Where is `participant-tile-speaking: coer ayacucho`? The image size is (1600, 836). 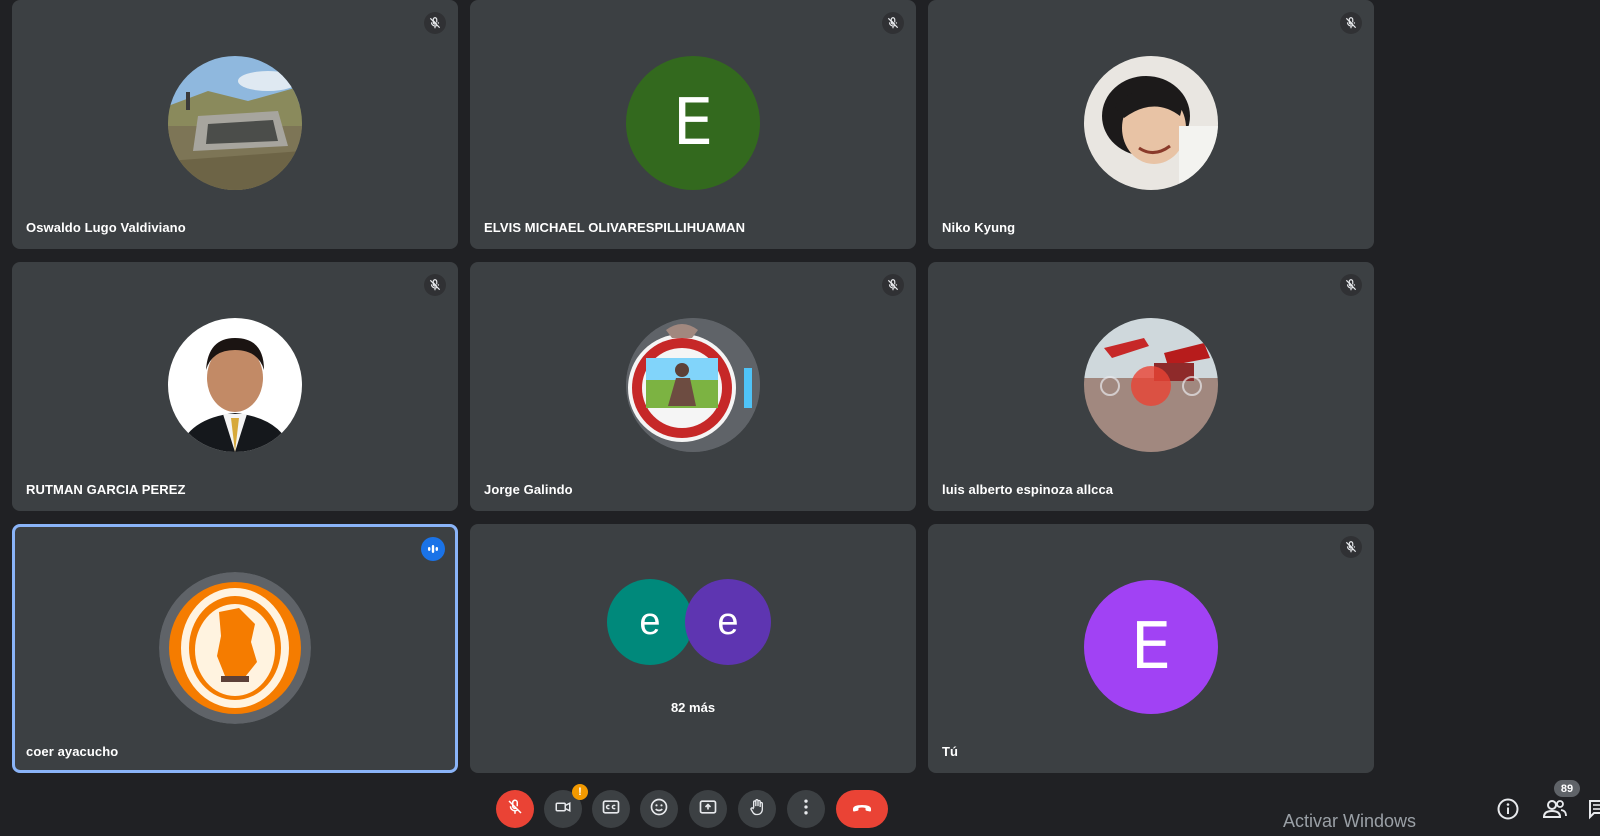
participant-tile-speaking: coer ayacucho is located at coordinates (235, 648).